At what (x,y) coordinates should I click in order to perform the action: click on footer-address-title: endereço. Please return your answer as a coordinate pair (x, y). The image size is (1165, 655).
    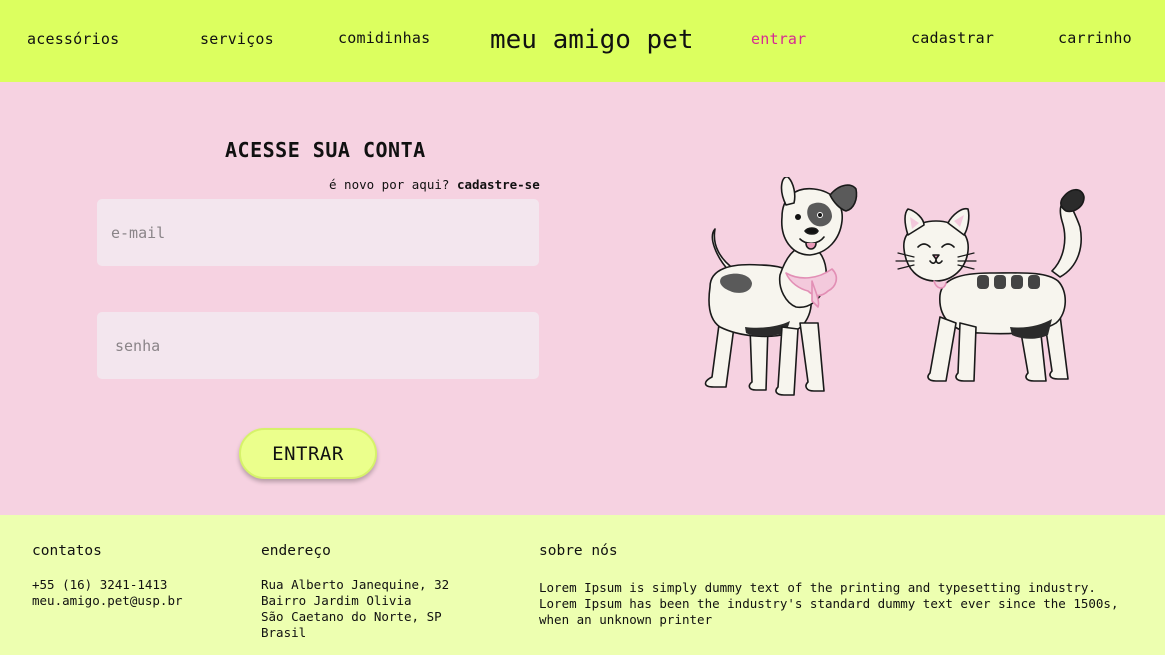
    Looking at the image, I should click on (296, 551).